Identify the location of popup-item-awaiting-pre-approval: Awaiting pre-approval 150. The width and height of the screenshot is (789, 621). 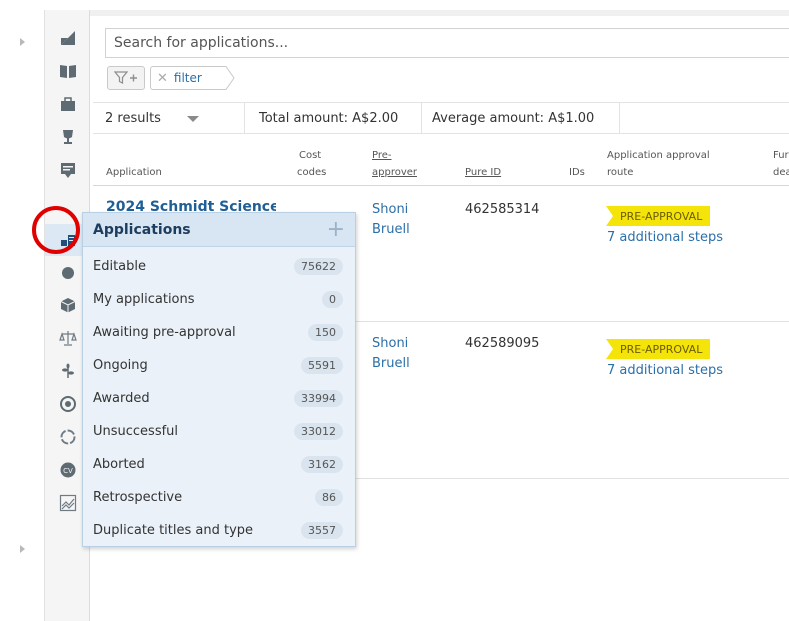
(219, 332).